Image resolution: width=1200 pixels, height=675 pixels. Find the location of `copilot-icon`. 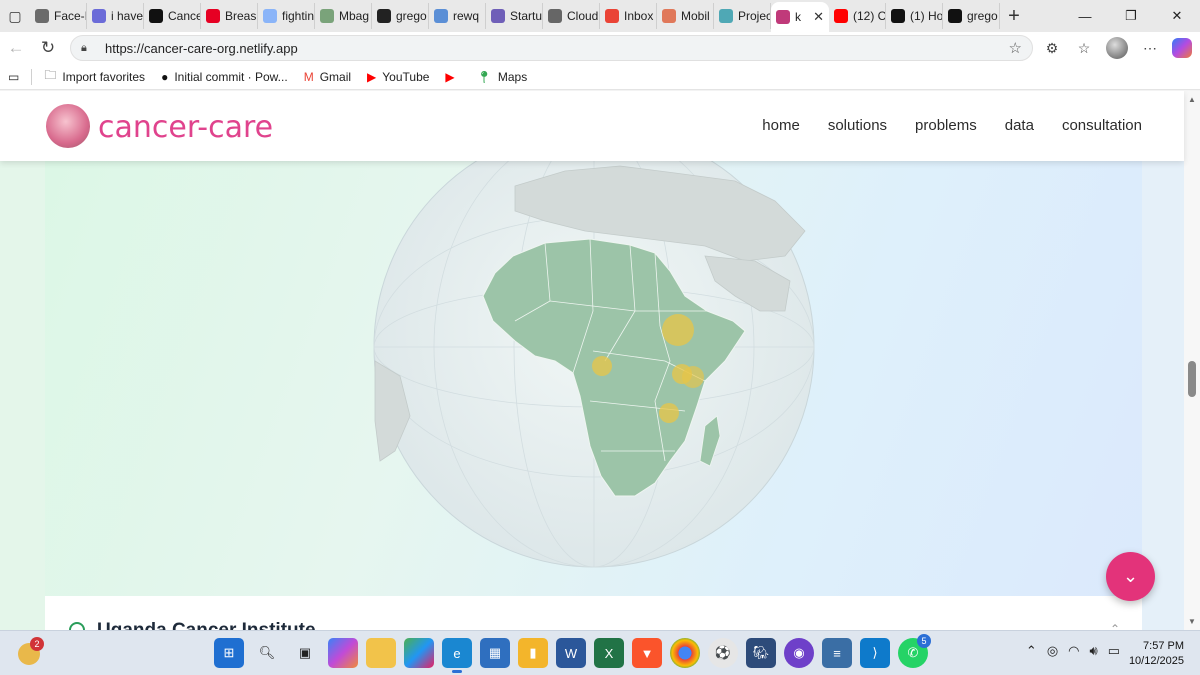

copilot-icon is located at coordinates (1182, 48).